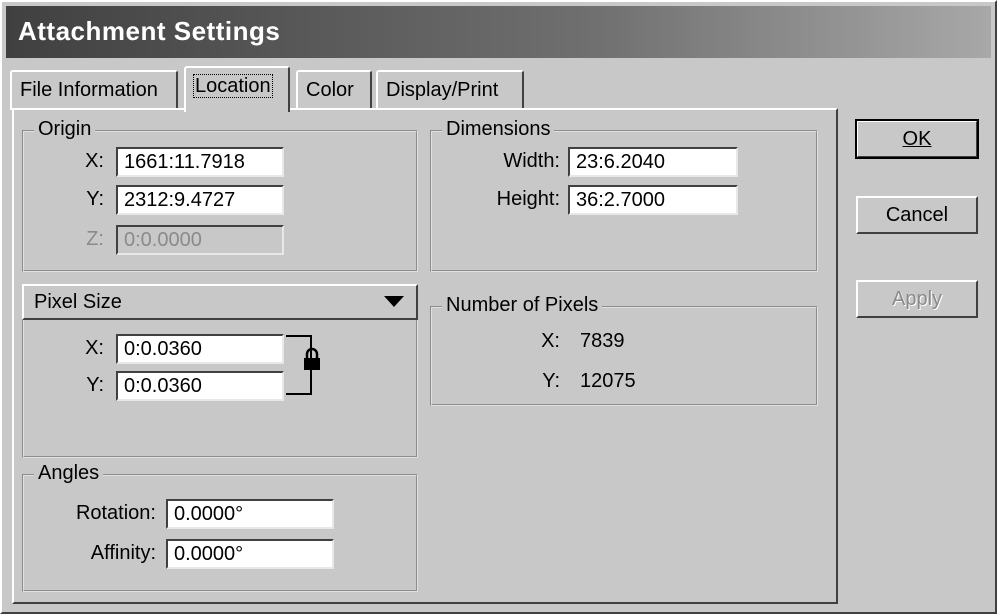  I want to click on height-label: Height:, so click(528, 199).